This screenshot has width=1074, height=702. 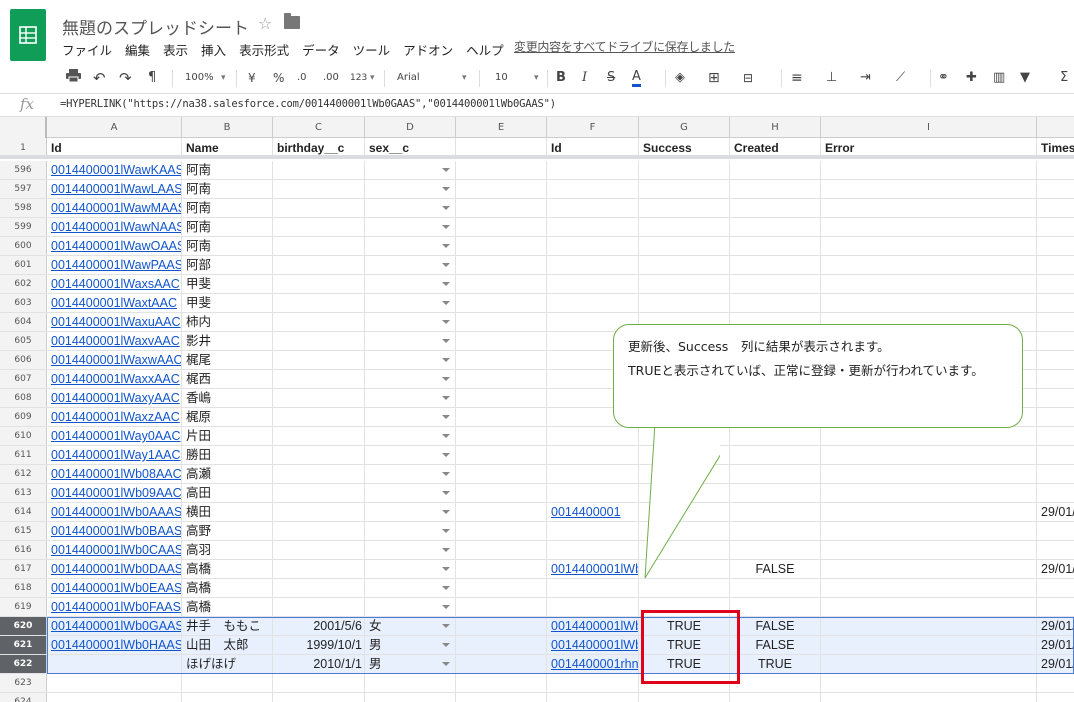 I want to click on vertical-align-icon: ⊥, so click(x=831, y=78).